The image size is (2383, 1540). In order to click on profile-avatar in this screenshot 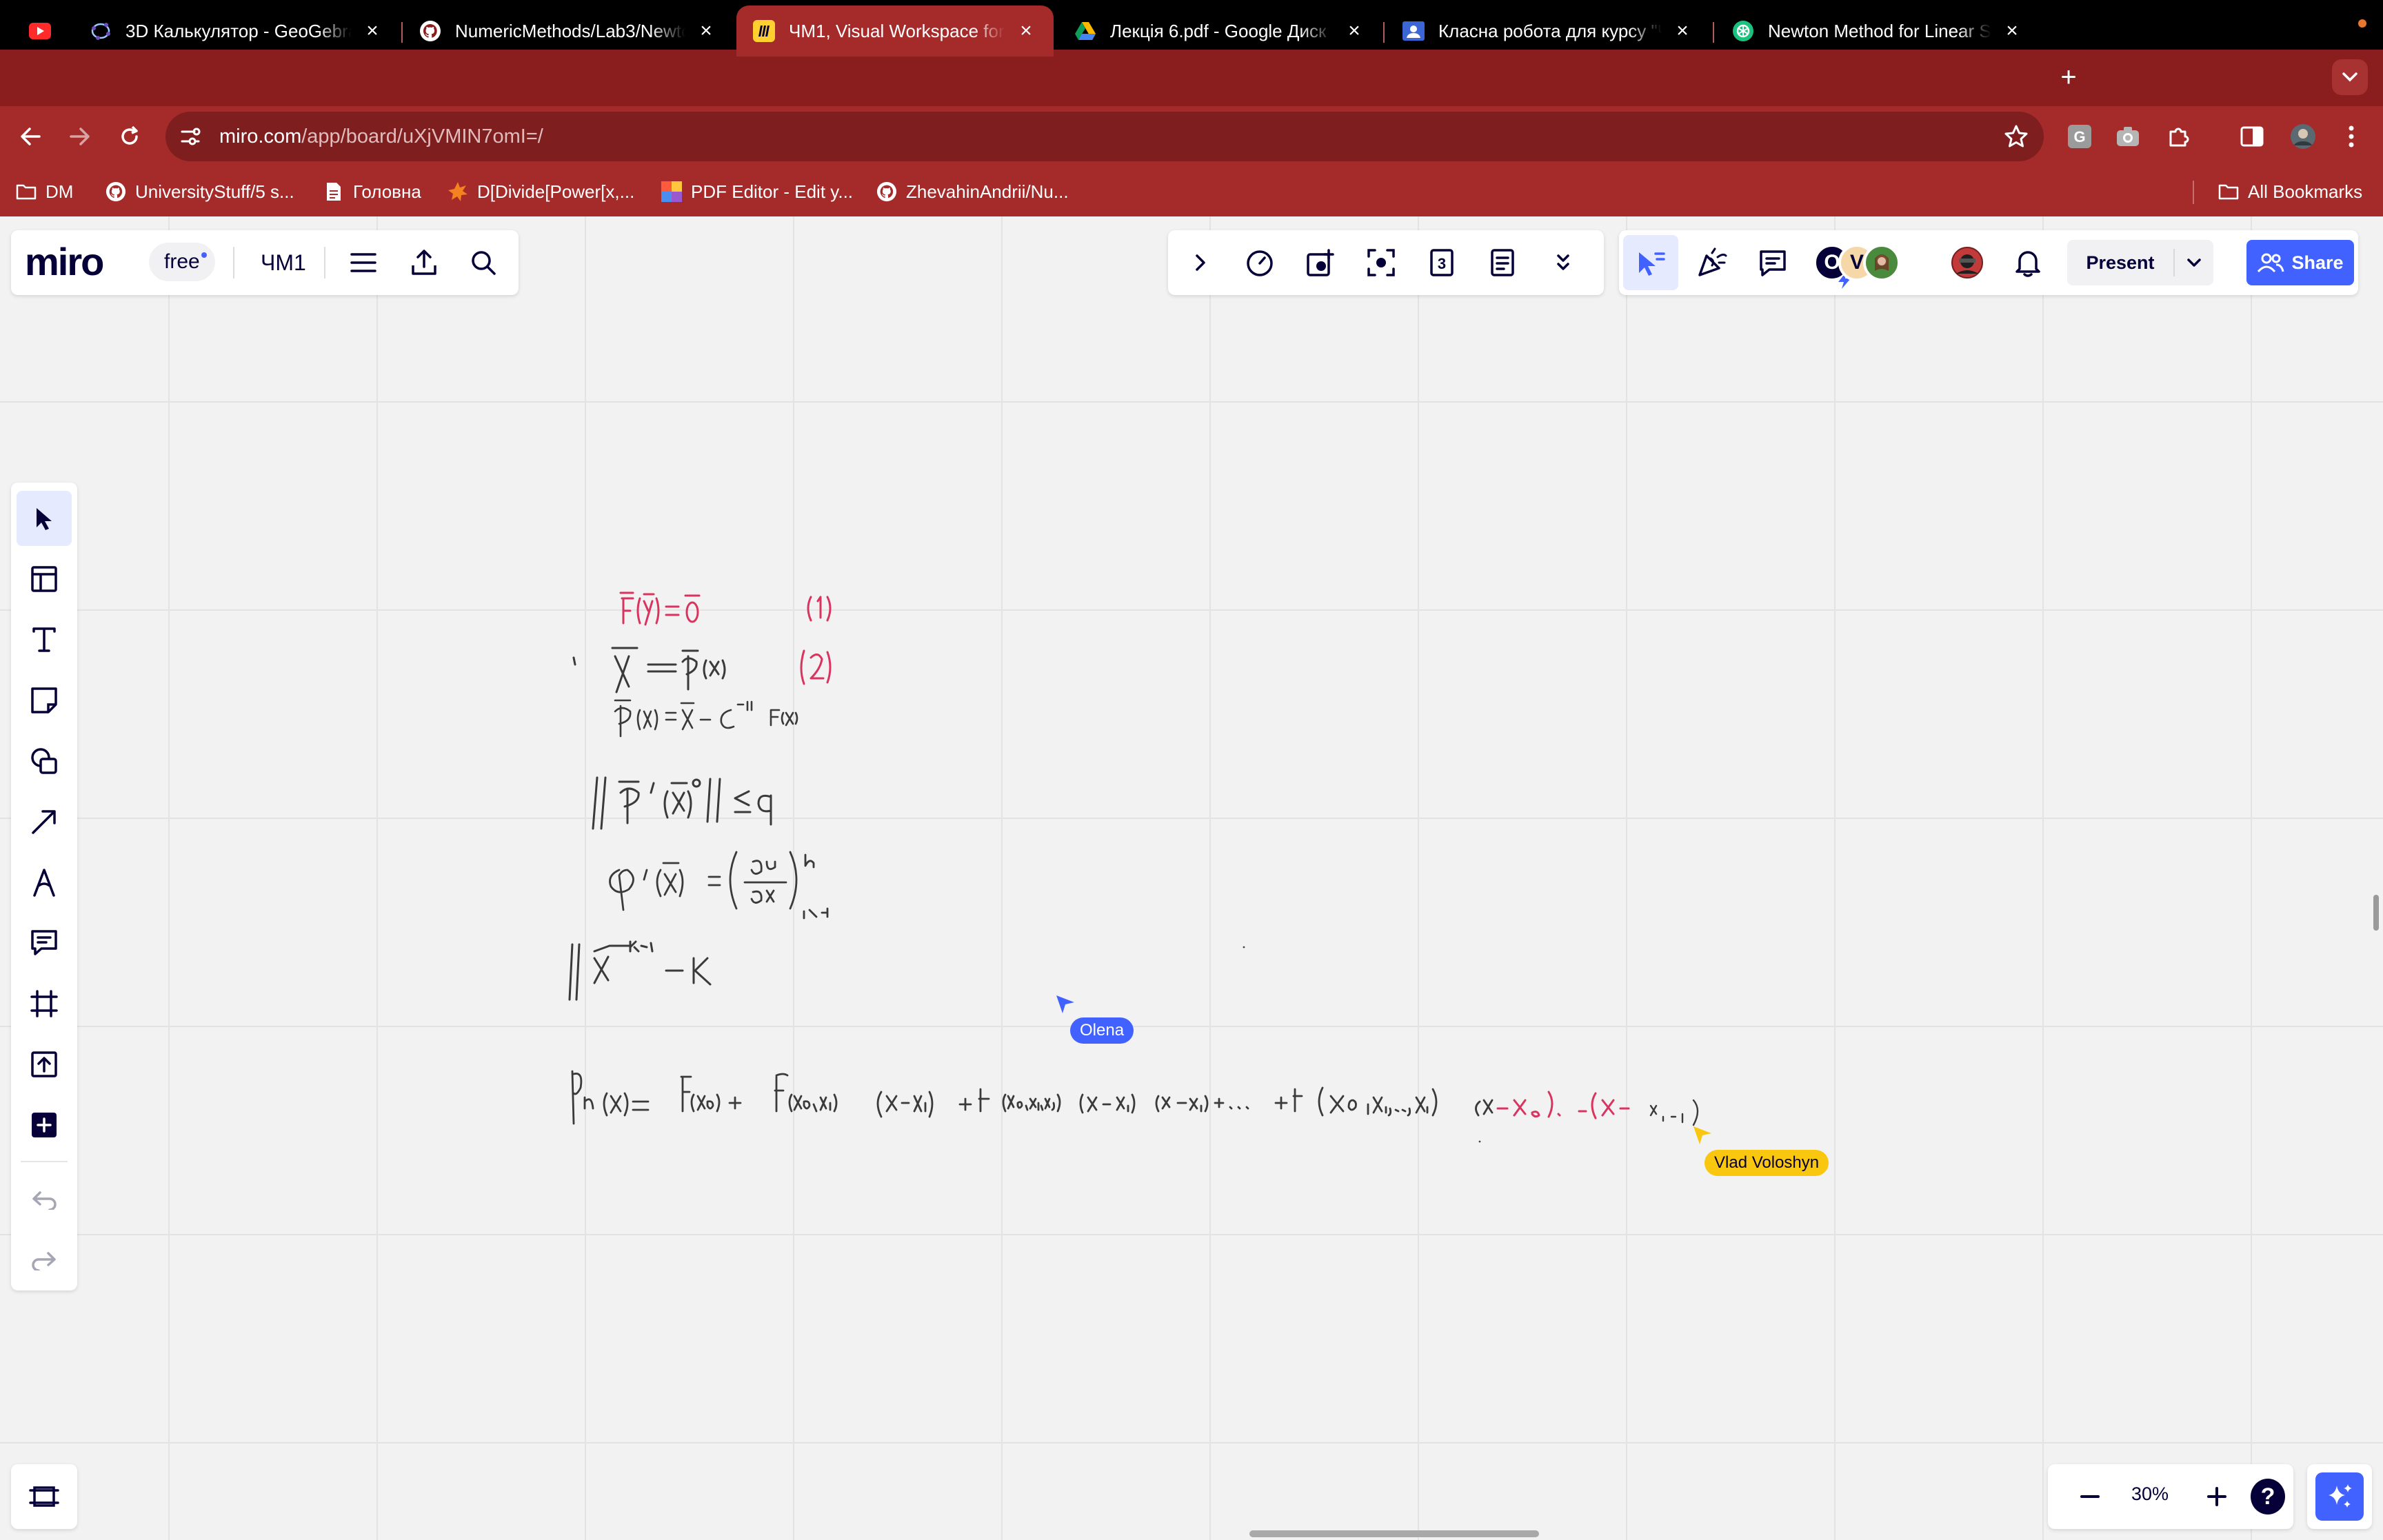, I will do `click(2303, 137)`.